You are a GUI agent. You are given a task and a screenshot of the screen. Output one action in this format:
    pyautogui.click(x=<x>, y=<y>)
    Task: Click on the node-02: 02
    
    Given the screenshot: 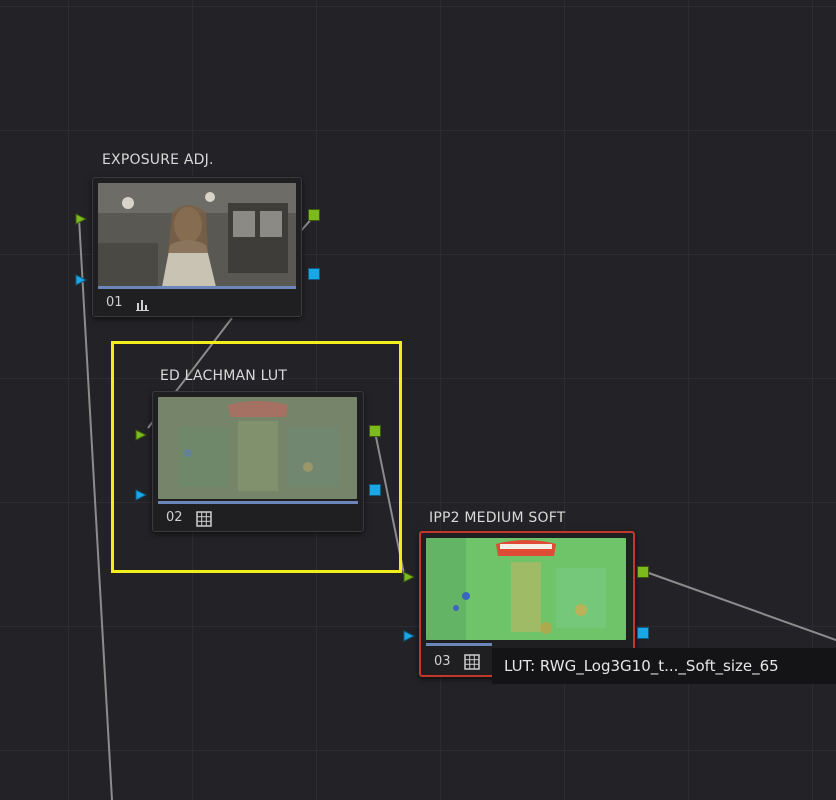 What is the action you would take?
    pyautogui.click(x=258, y=461)
    